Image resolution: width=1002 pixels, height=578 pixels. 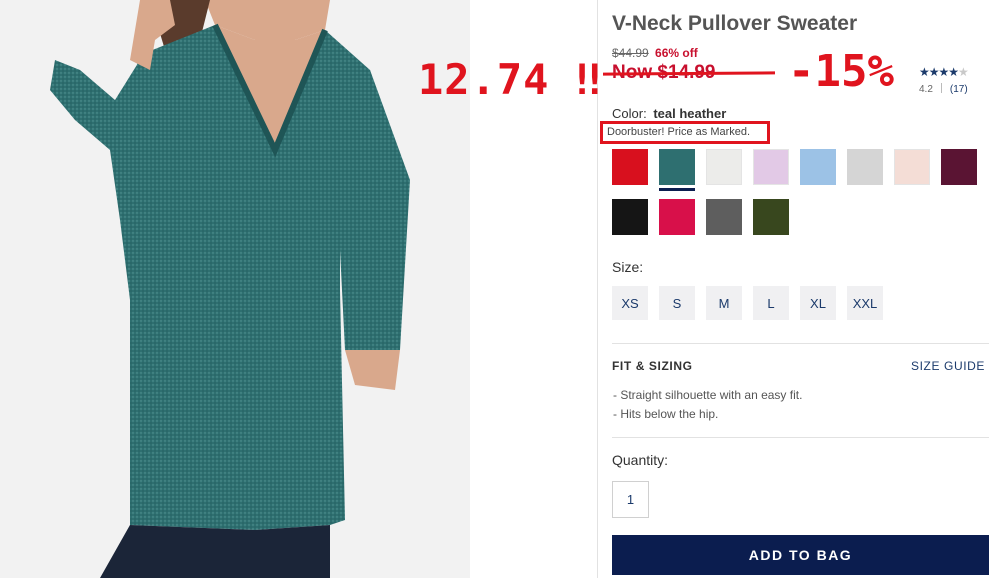 I want to click on color-label-row: Color: teal heather, so click(x=669, y=113).